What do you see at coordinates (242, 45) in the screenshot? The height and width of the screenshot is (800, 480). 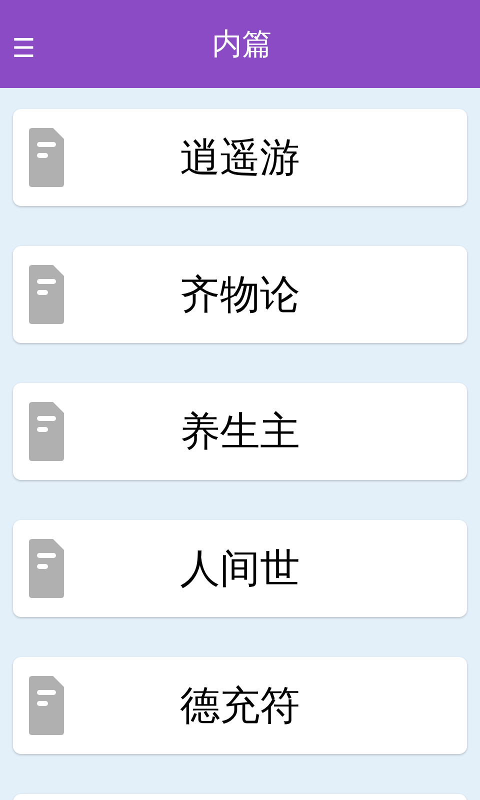 I see `page-title: 内篇` at bounding box center [242, 45].